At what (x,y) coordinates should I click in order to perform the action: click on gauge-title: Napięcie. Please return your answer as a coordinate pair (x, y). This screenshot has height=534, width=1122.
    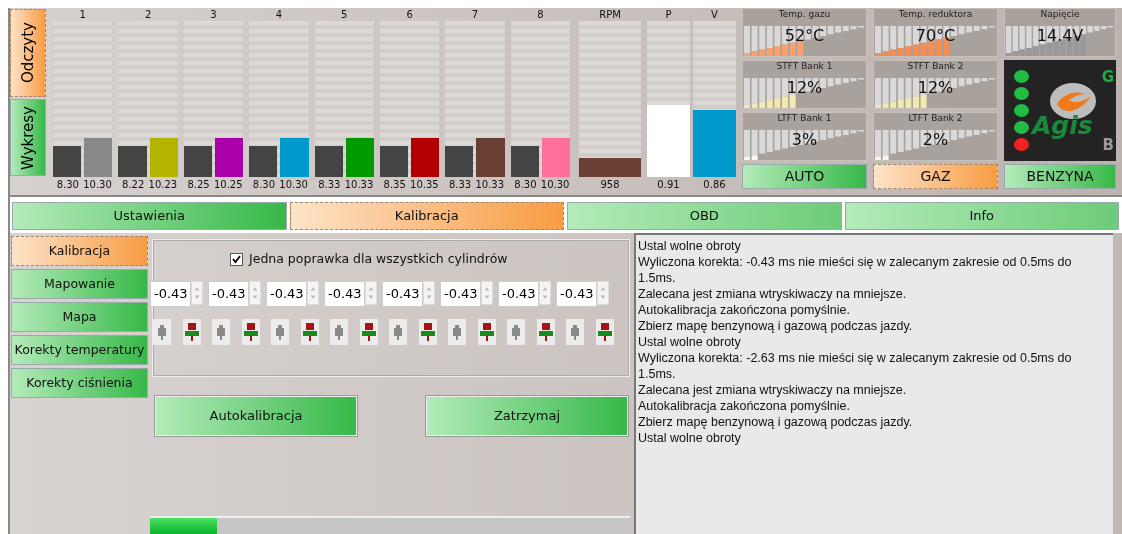
    Looking at the image, I should click on (1060, 14).